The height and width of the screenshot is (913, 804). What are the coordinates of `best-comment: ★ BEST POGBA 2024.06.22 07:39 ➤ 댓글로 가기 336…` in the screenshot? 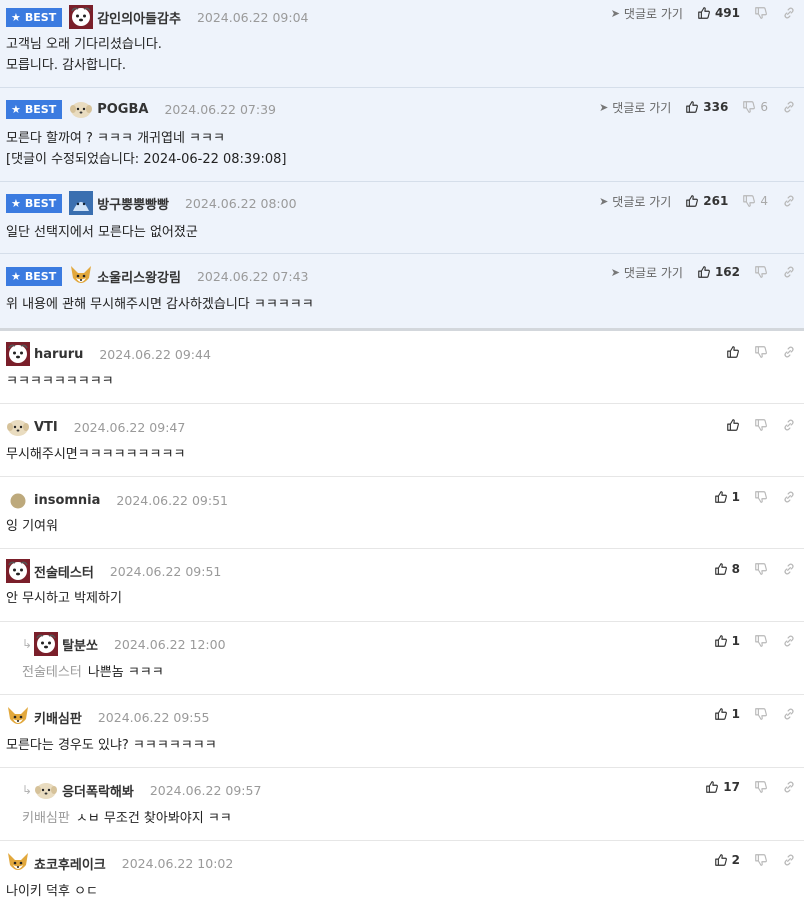 It's located at (402, 135).